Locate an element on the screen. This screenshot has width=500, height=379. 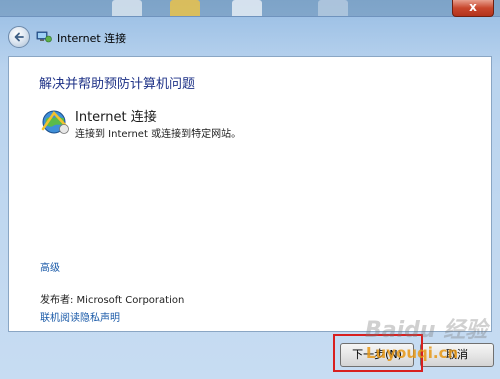
network-troubleshoot-icon is located at coordinates (44, 37).